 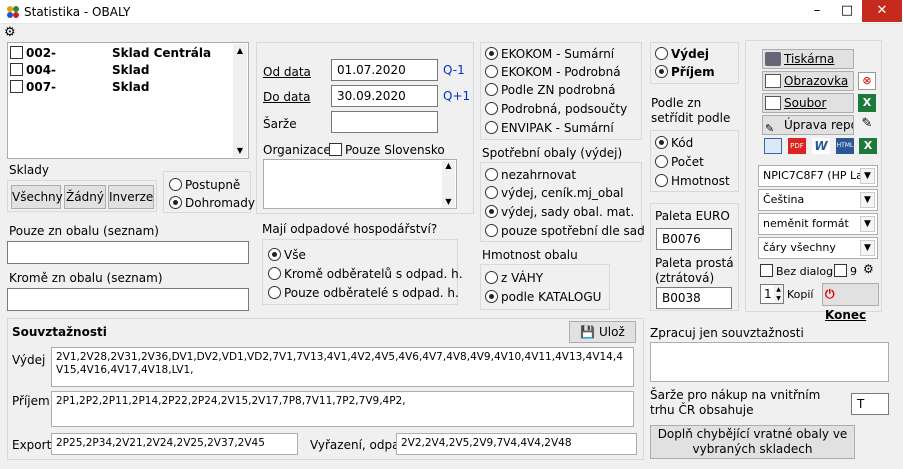 I want to click on radio-consumer-2: výdej, sady obal. mat., so click(x=559, y=212).